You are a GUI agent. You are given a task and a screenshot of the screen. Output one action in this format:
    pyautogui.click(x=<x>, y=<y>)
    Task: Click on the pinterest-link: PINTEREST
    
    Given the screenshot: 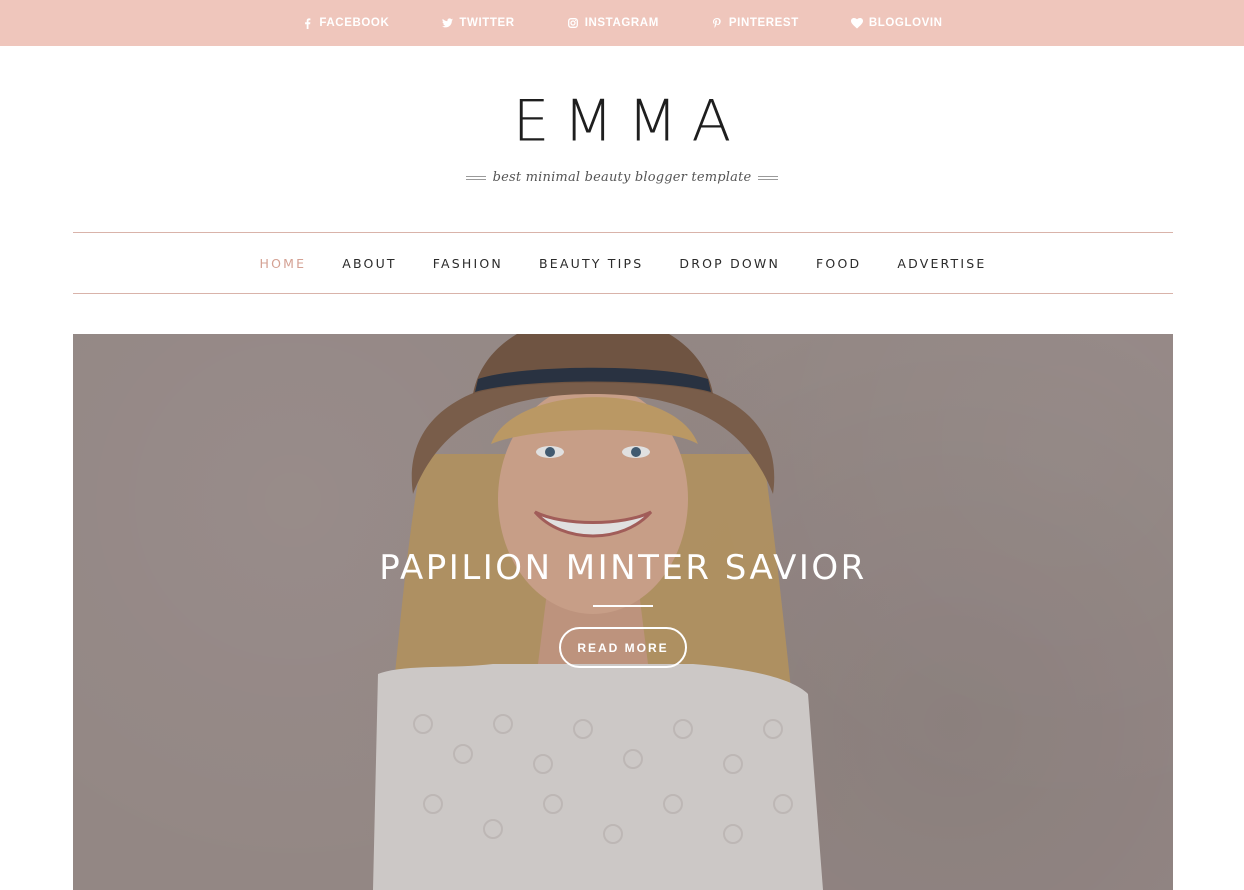 What is the action you would take?
    pyautogui.click(x=755, y=23)
    